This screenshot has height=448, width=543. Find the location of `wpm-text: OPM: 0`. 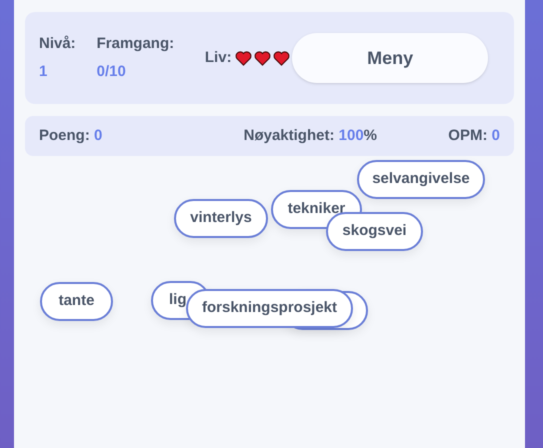

wpm-text: OPM: 0 is located at coordinates (474, 136).